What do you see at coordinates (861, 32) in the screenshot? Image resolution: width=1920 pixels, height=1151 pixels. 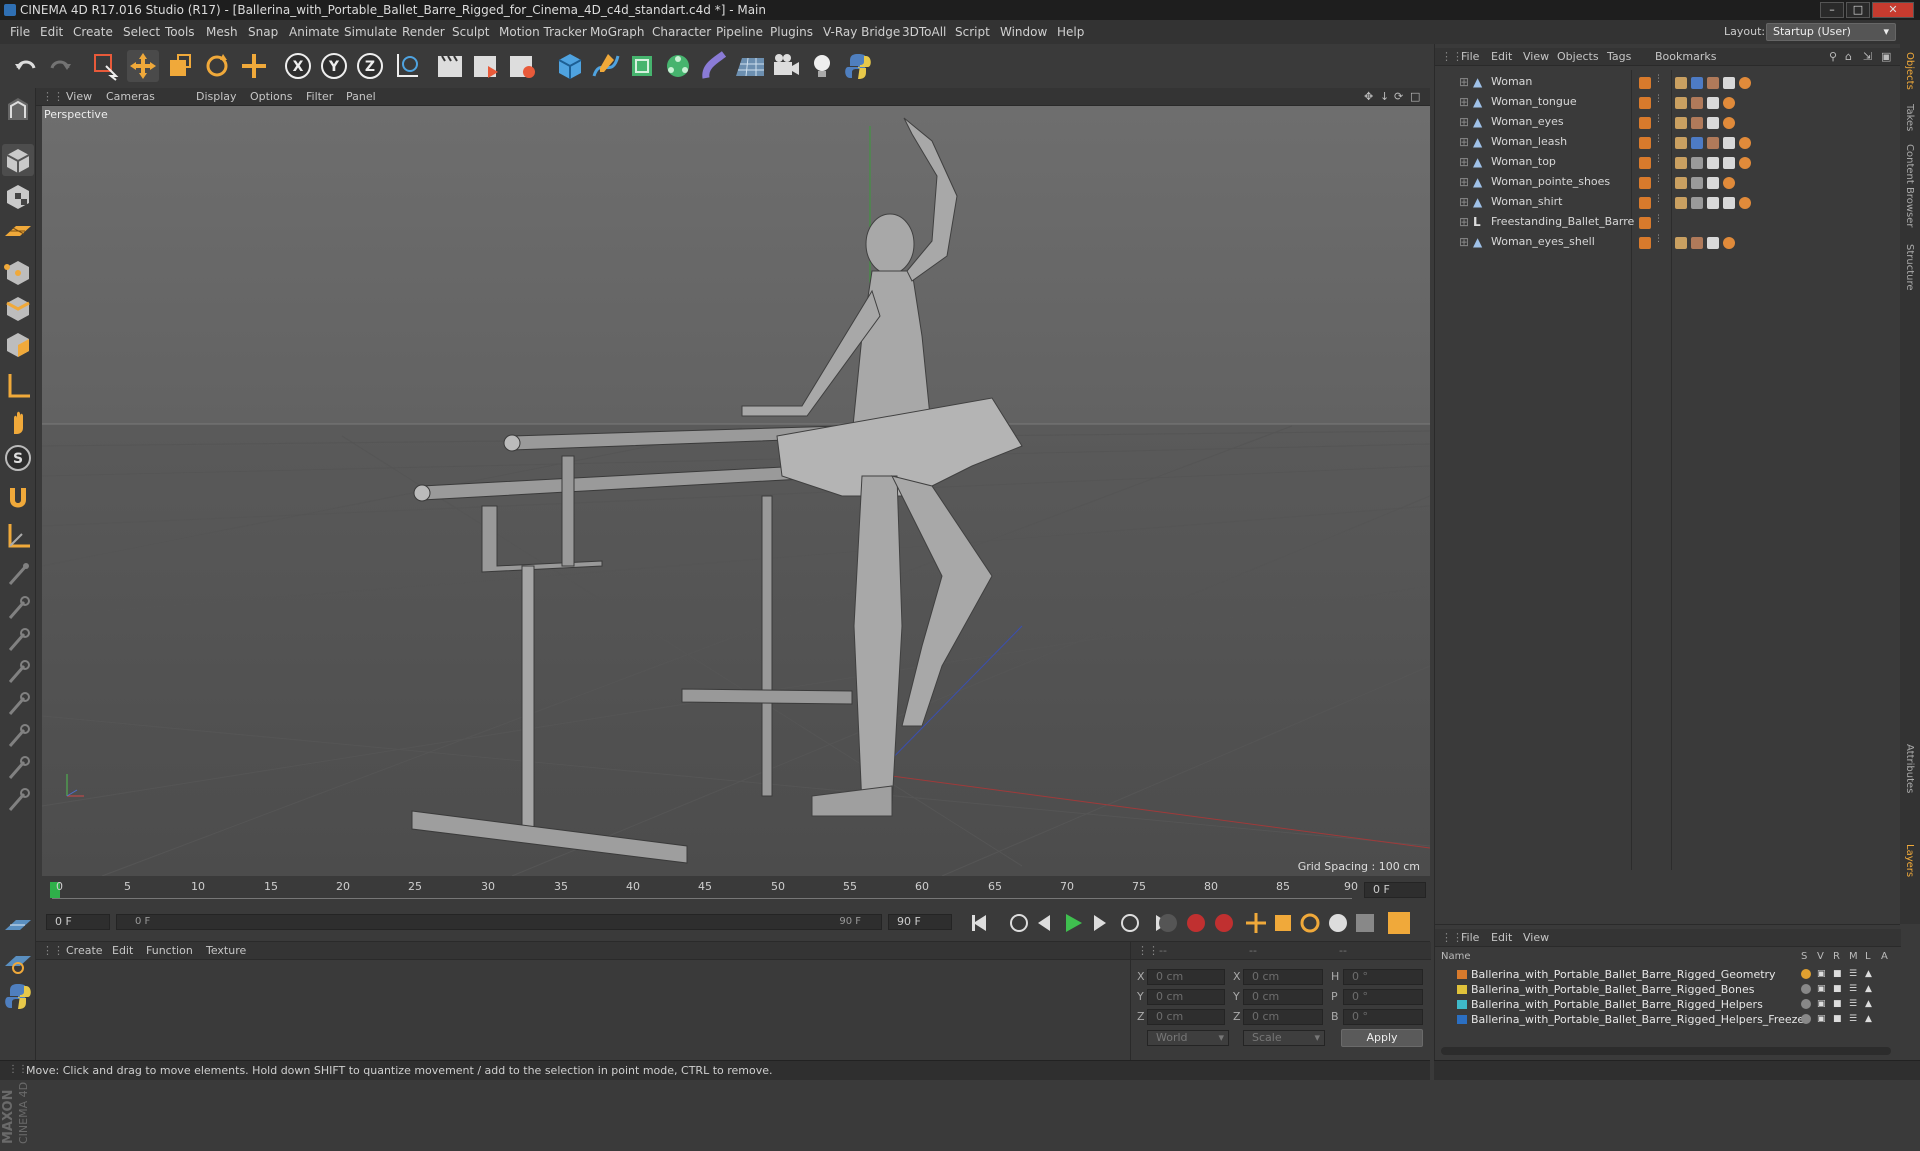 I see `menu-vray-bridge: V-Ray Bridge` at bounding box center [861, 32].